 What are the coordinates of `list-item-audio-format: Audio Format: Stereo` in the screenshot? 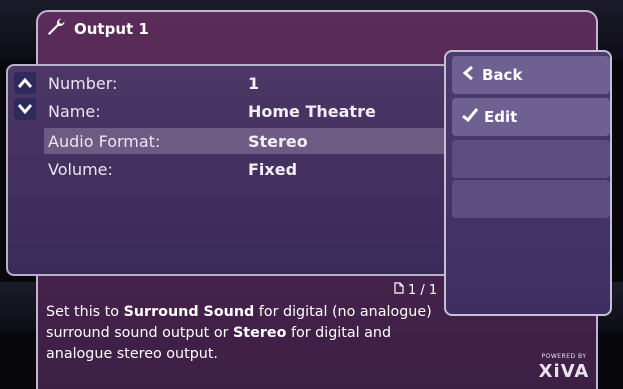 It's located at (246, 141).